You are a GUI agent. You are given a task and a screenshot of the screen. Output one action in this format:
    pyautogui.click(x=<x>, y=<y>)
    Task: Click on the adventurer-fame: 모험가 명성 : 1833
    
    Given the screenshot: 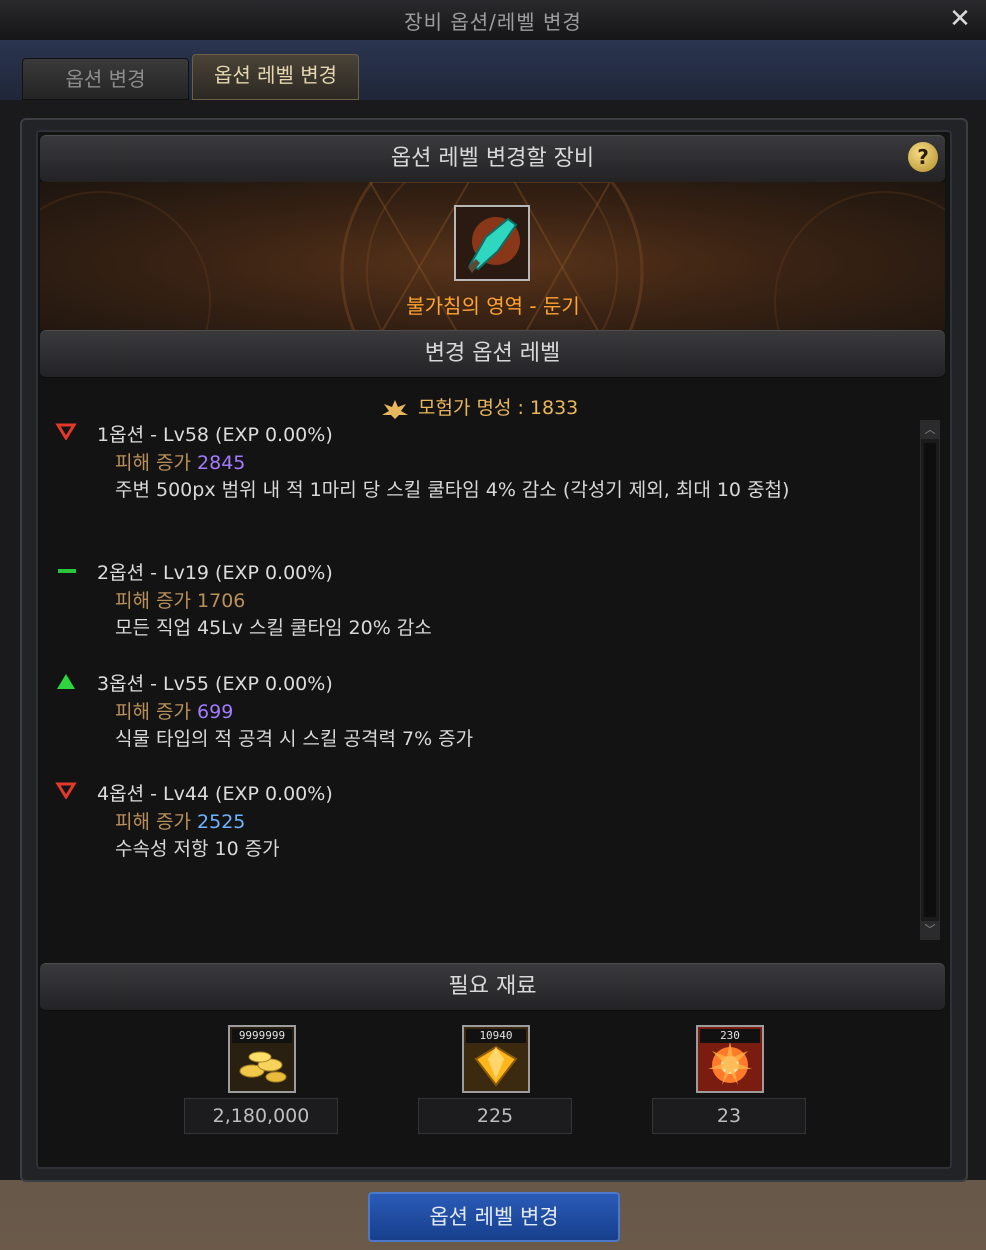 What is the action you would take?
    pyautogui.click(x=479, y=406)
    